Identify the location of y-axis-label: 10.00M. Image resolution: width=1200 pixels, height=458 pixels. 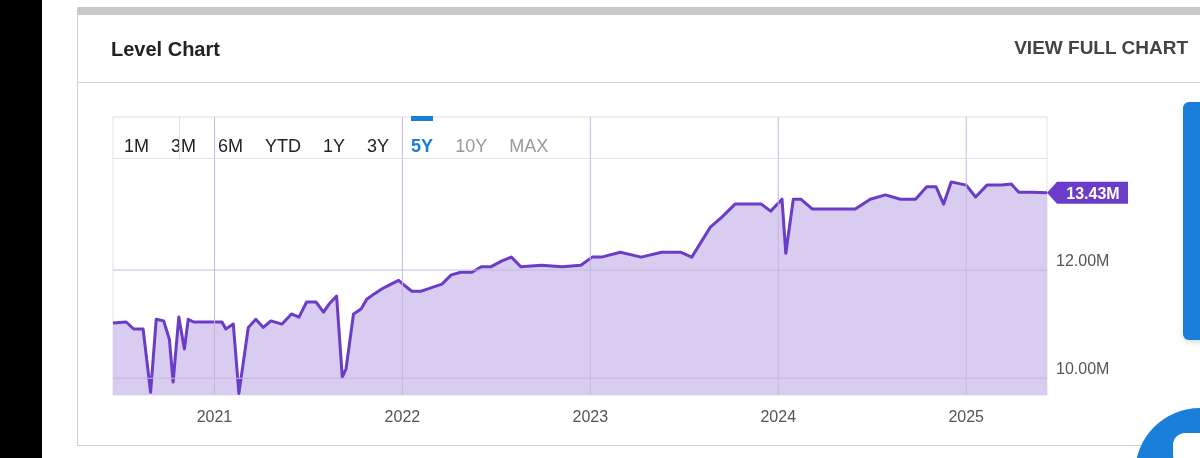
(1083, 369).